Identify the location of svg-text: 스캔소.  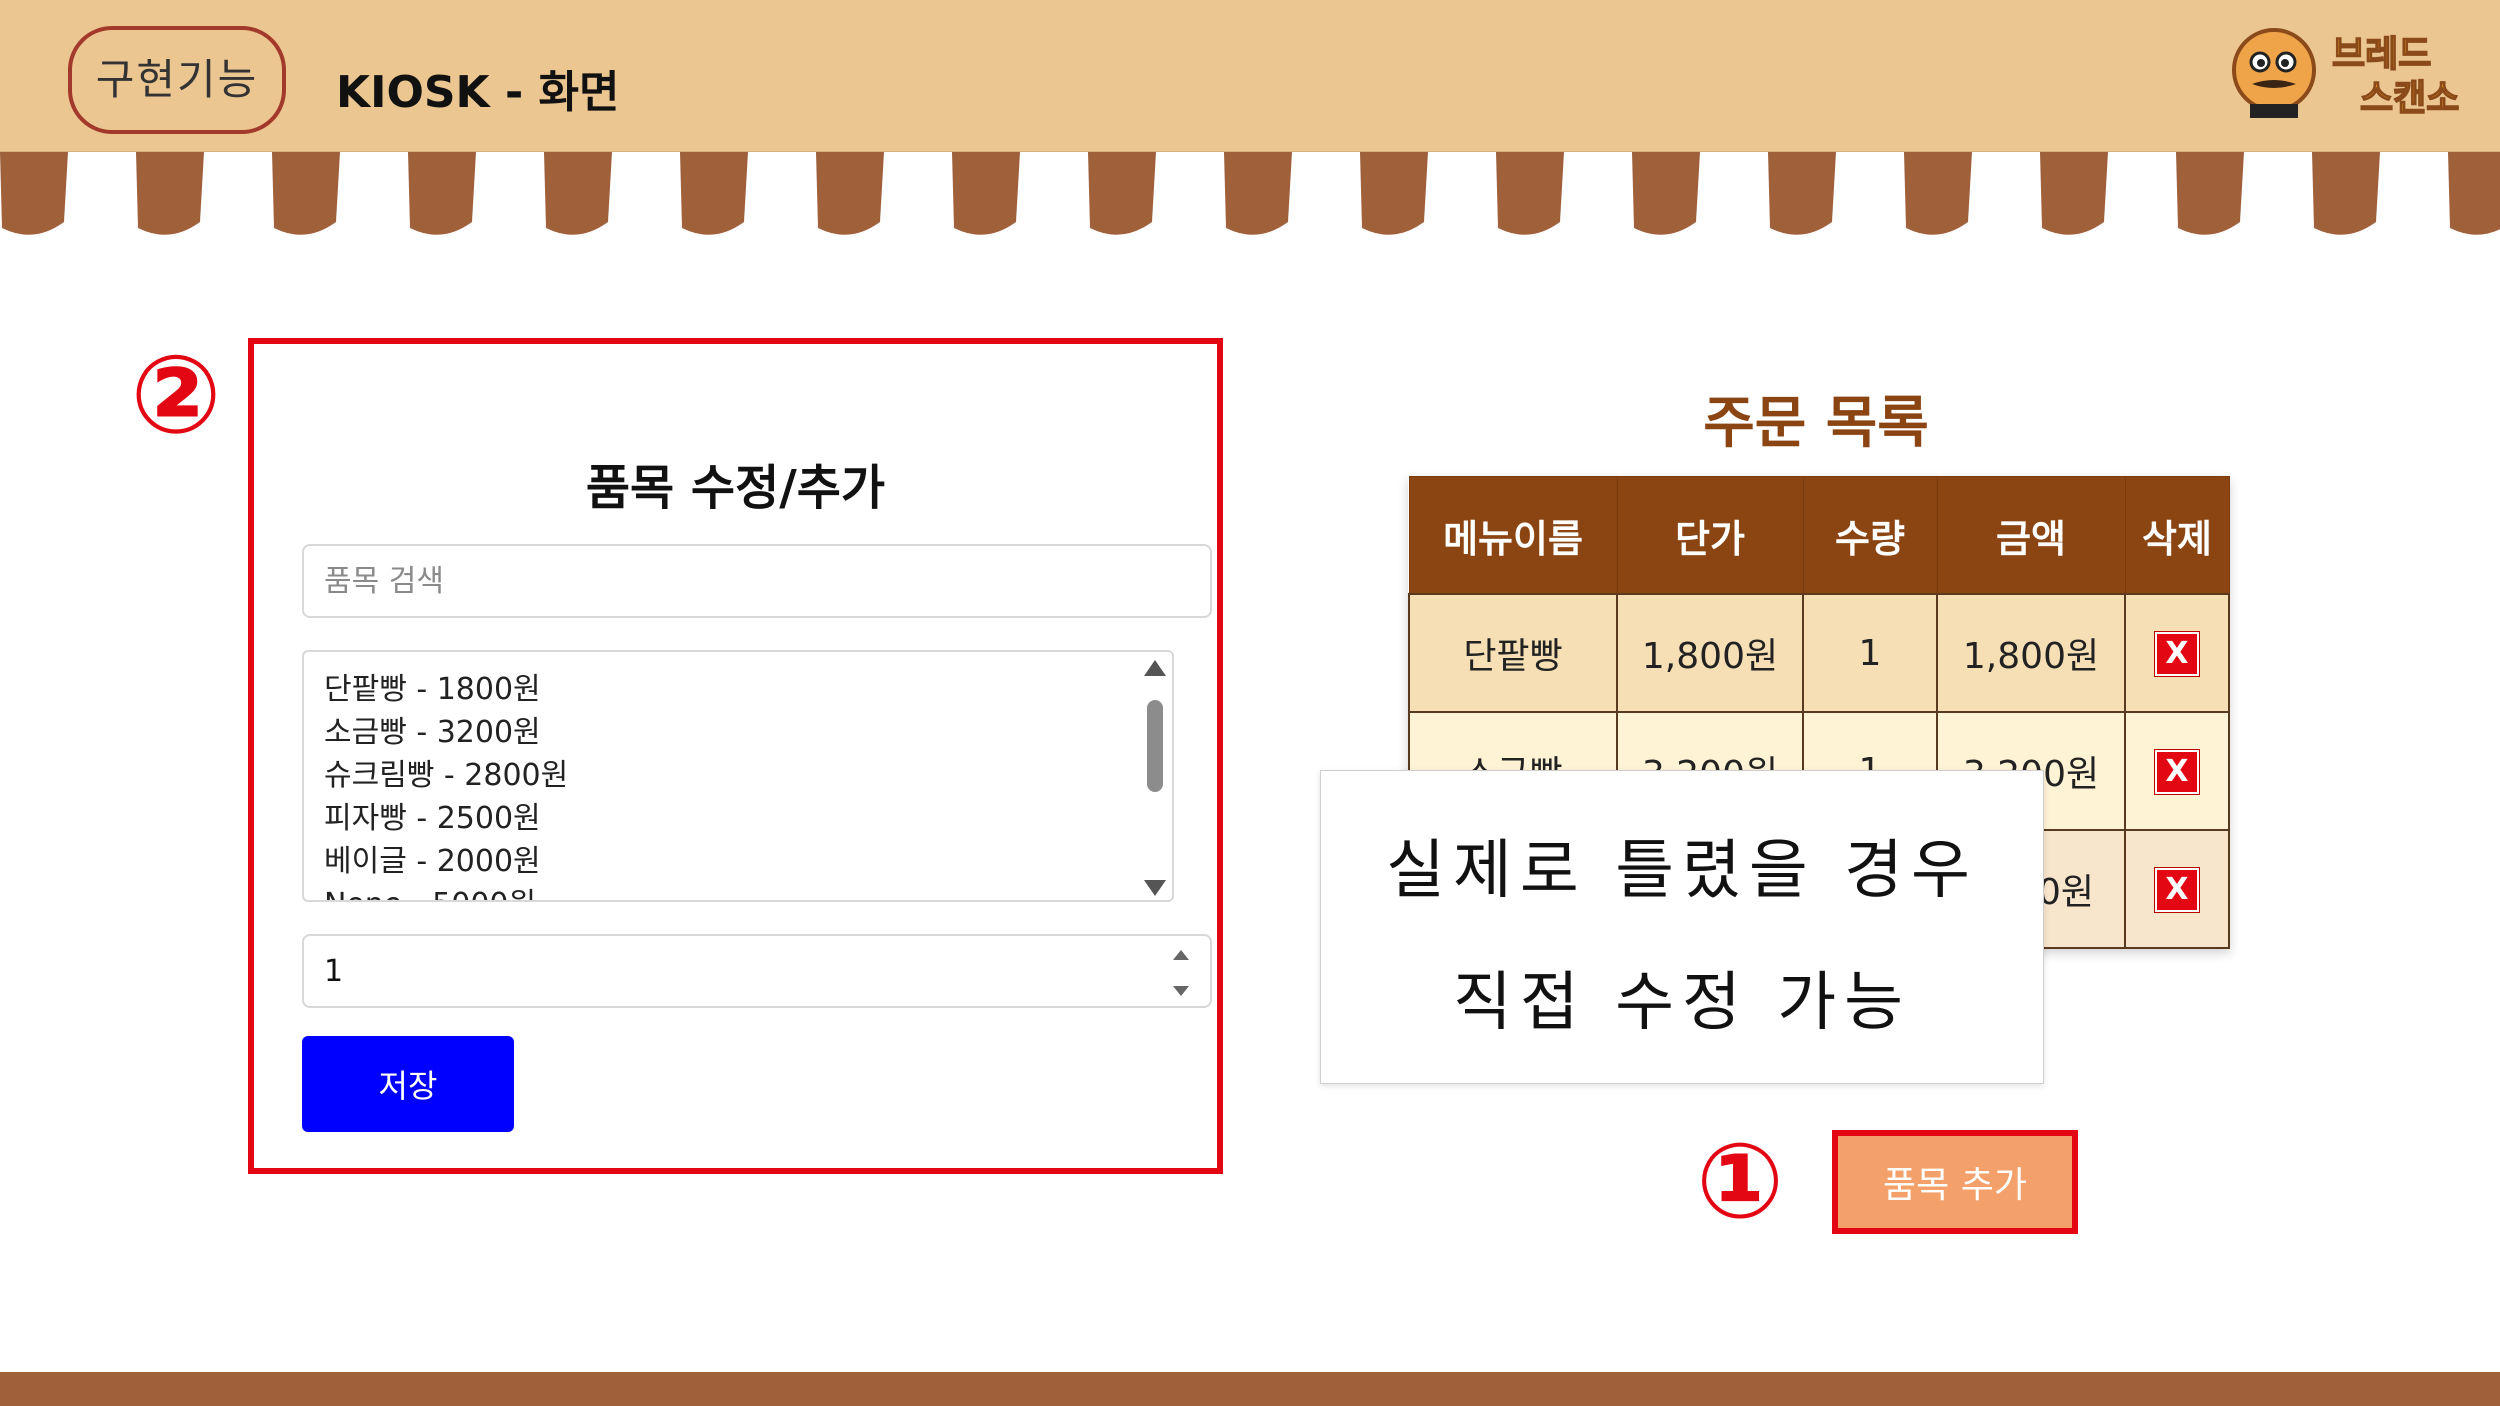
(2409, 98).